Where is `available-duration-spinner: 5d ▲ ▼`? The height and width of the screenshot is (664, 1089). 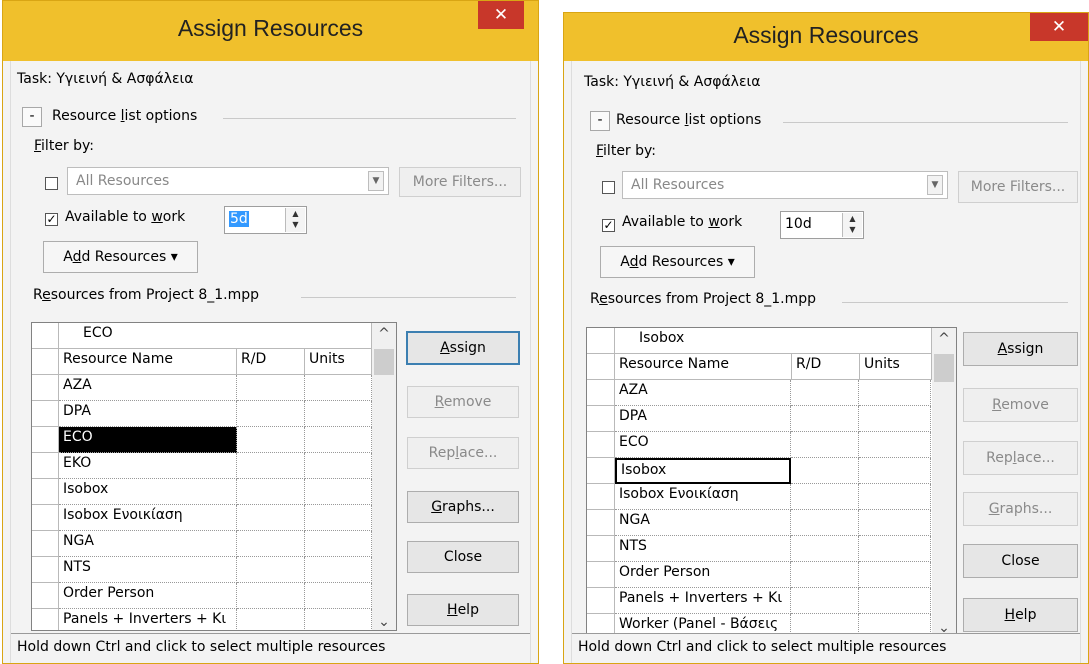
available-duration-spinner: 5d ▲ ▼ is located at coordinates (265, 220).